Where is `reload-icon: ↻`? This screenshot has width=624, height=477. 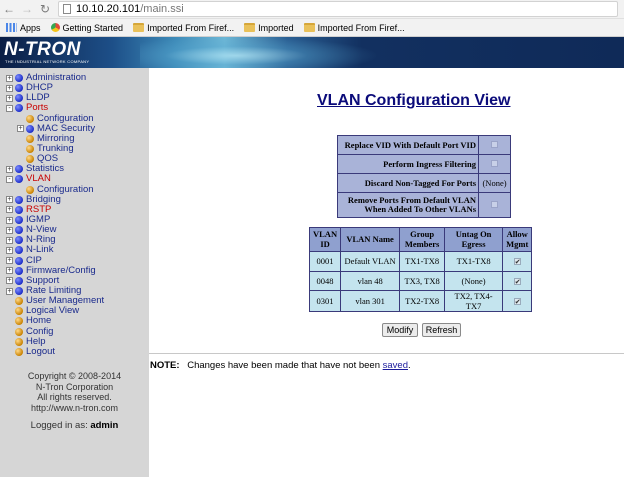 reload-icon: ↻ is located at coordinates (45, 9).